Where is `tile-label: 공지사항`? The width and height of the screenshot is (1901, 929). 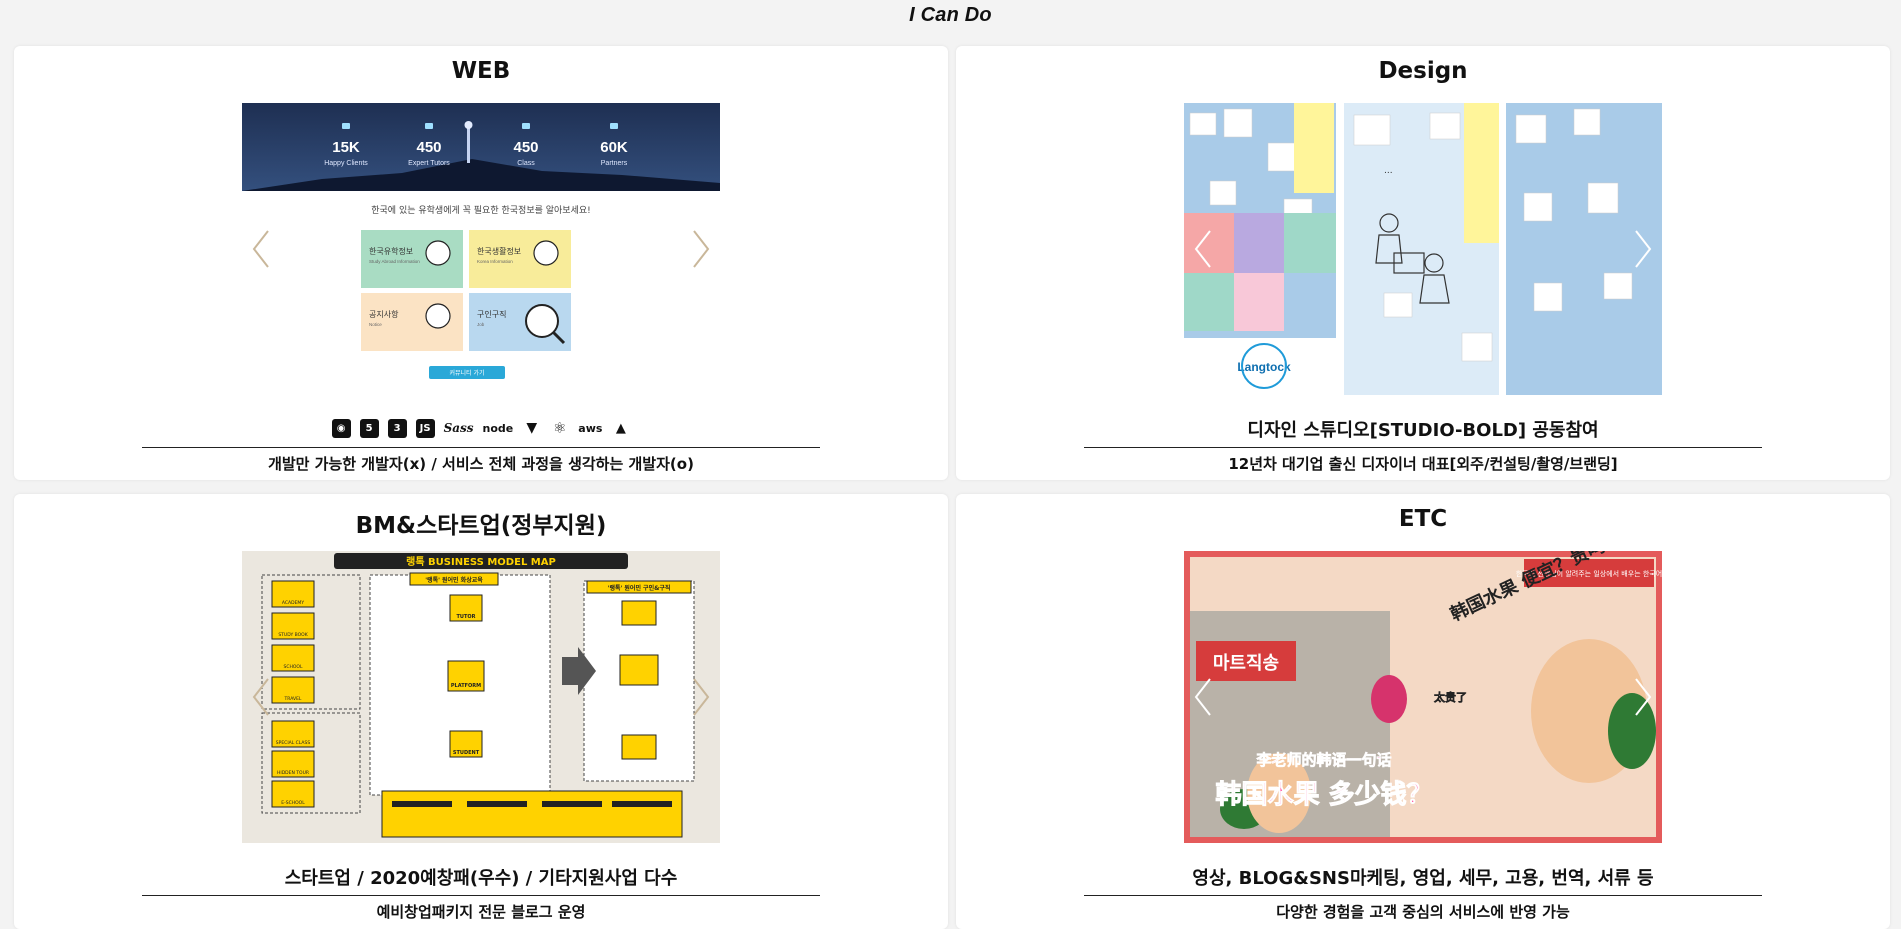 tile-label: 공지사항 is located at coordinates (384, 314).